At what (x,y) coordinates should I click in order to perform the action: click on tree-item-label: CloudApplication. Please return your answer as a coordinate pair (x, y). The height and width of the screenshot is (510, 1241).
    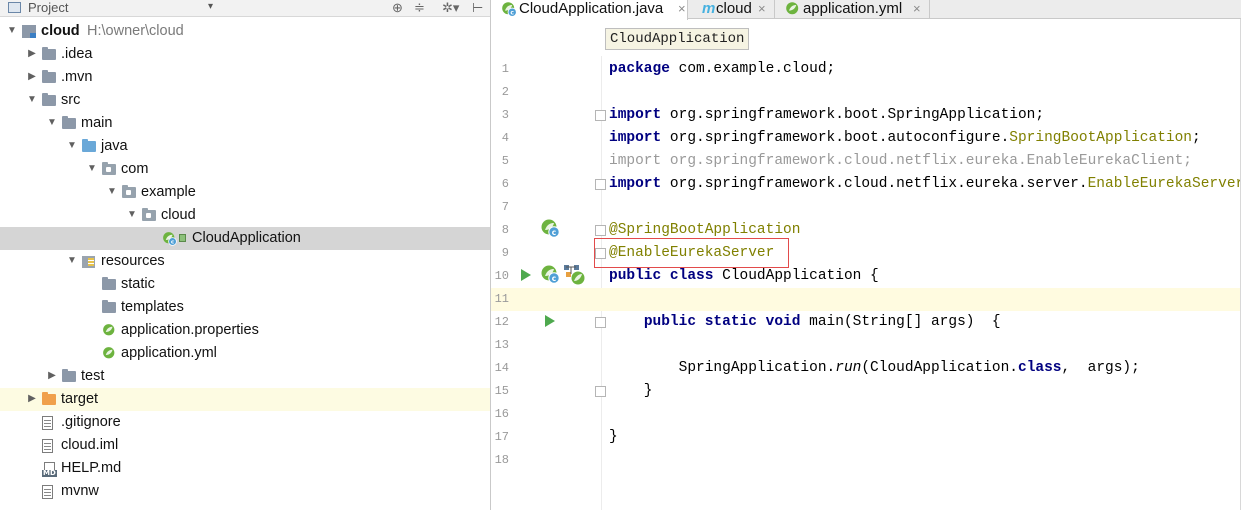
    Looking at the image, I should click on (246, 238).